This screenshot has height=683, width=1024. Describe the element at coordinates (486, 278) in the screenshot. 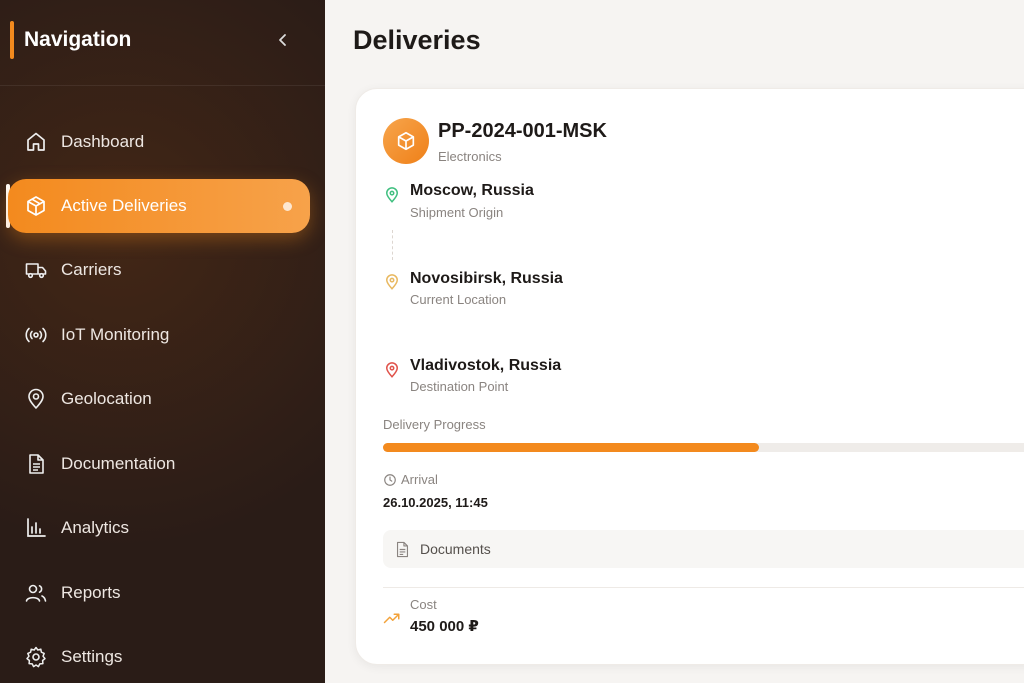

I see `current-location-name: Novosibirsk, Russia` at that location.